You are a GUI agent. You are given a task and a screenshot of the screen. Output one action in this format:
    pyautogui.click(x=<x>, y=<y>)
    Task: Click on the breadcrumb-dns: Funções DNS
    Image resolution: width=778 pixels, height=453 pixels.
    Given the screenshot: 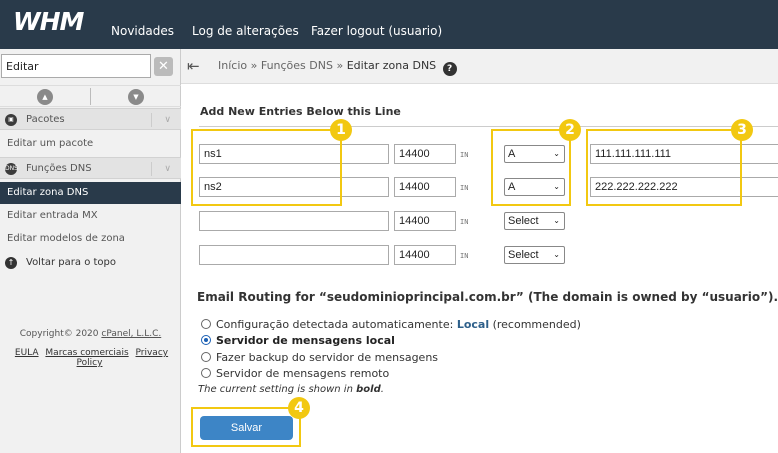 What is the action you would take?
    pyautogui.click(x=297, y=65)
    